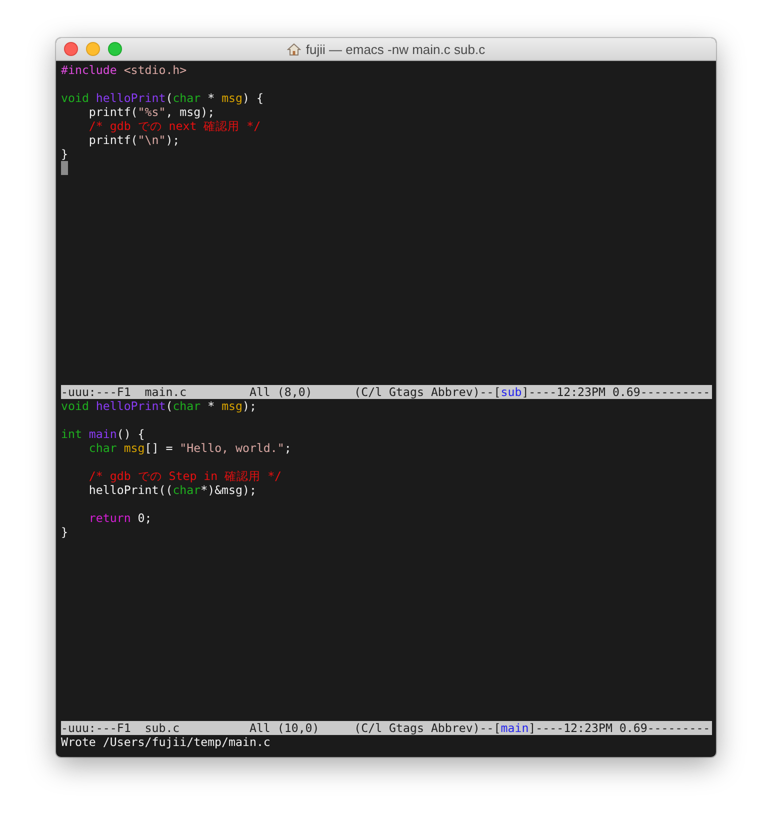 The height and width of the screenshot is (832, 773). What do you see at coordinates (174, 126) in the screenshot?
I see `code-line: /* gdb での next 確認用 */` at bounding box center [174, 126].